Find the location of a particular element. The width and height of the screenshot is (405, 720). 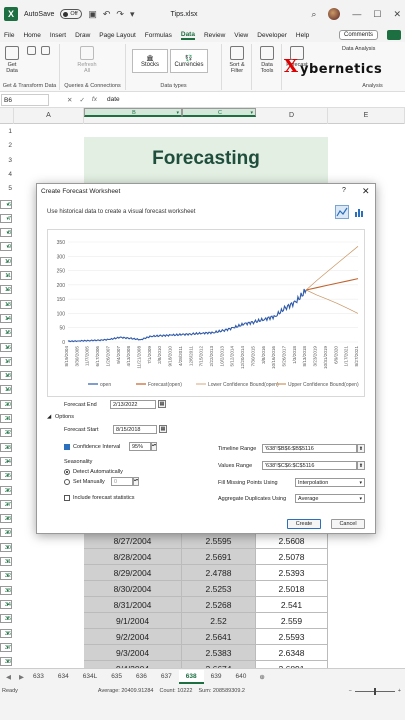

timeline-range-input: '638'!$B$6:$B$5116 is located at coordinates (309, 448).